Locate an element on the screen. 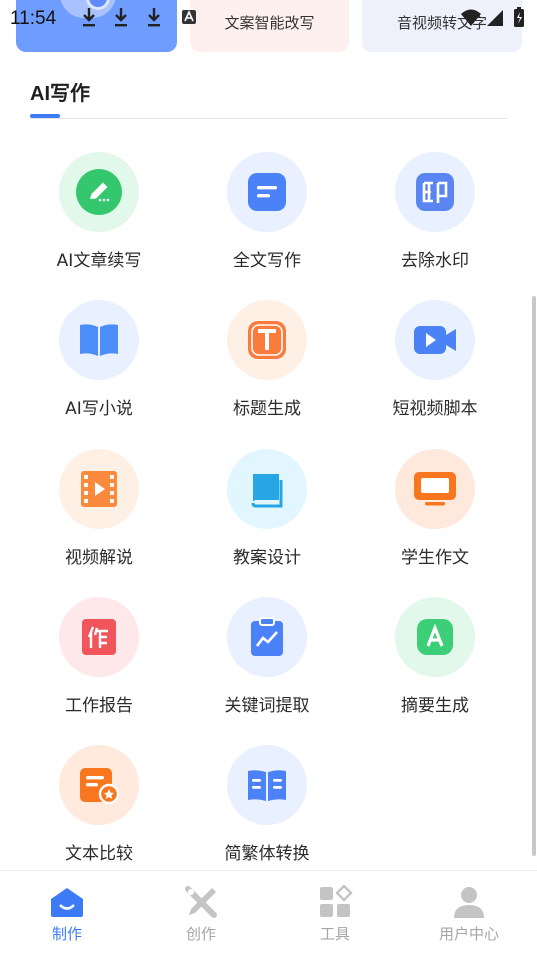 This screenshot has width=537, height=956. notification-a-icon is located at coordinates (189, 17).